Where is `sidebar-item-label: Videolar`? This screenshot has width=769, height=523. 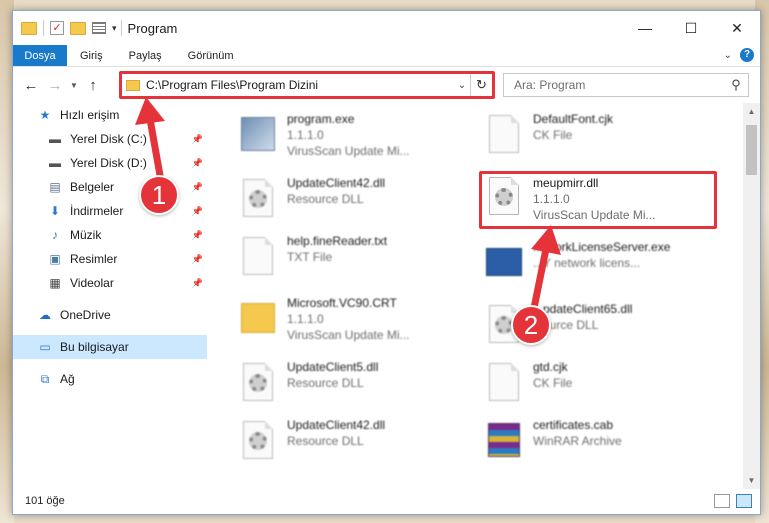 sidebar-item-label: Videolar is located at coordinates (92, 283).